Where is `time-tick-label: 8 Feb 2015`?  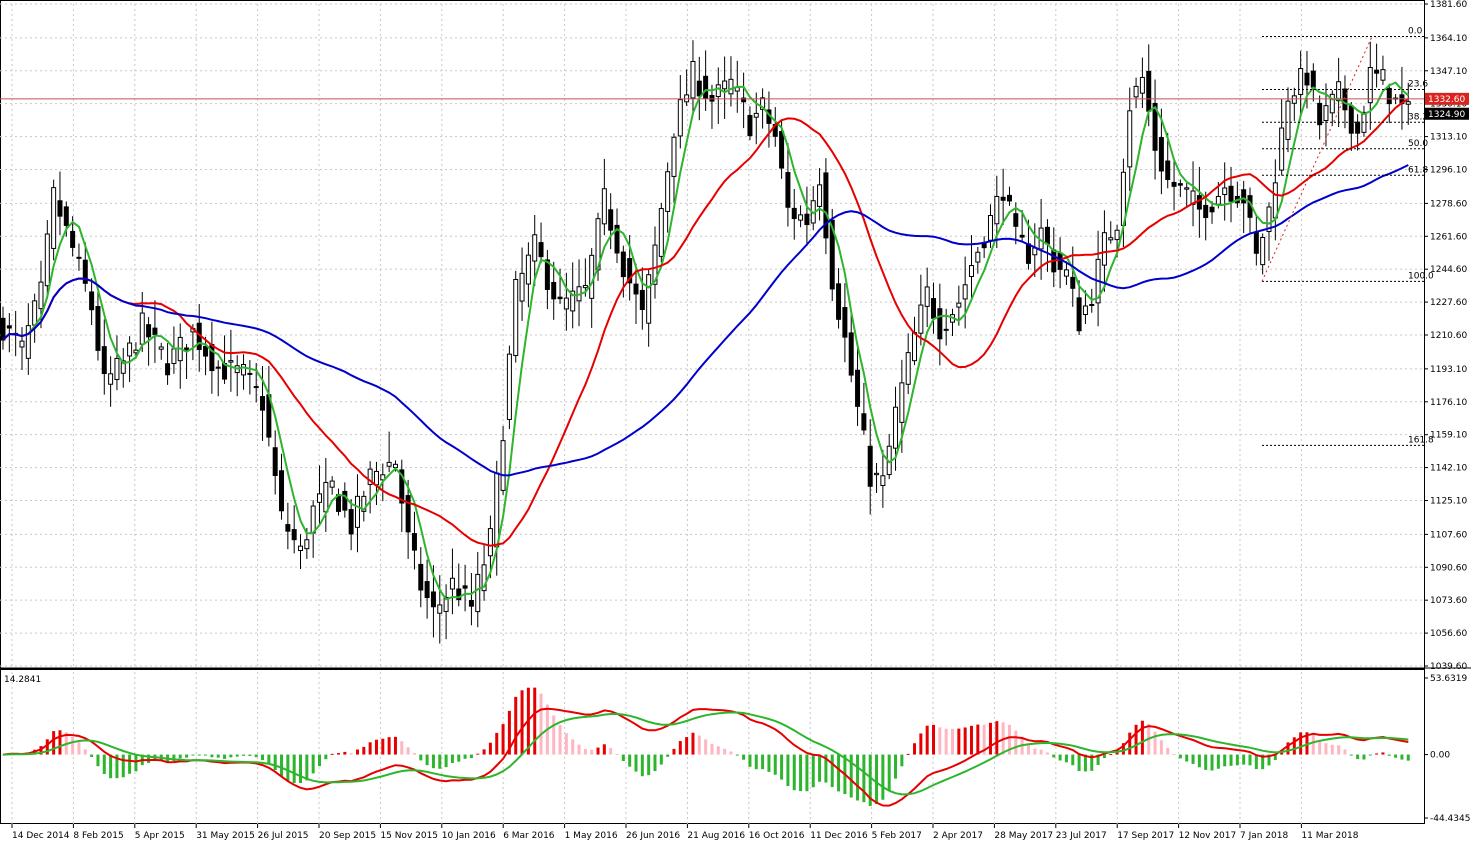 time-tick-label: 8 Feb 2015 is located at coordinates (98, 836).